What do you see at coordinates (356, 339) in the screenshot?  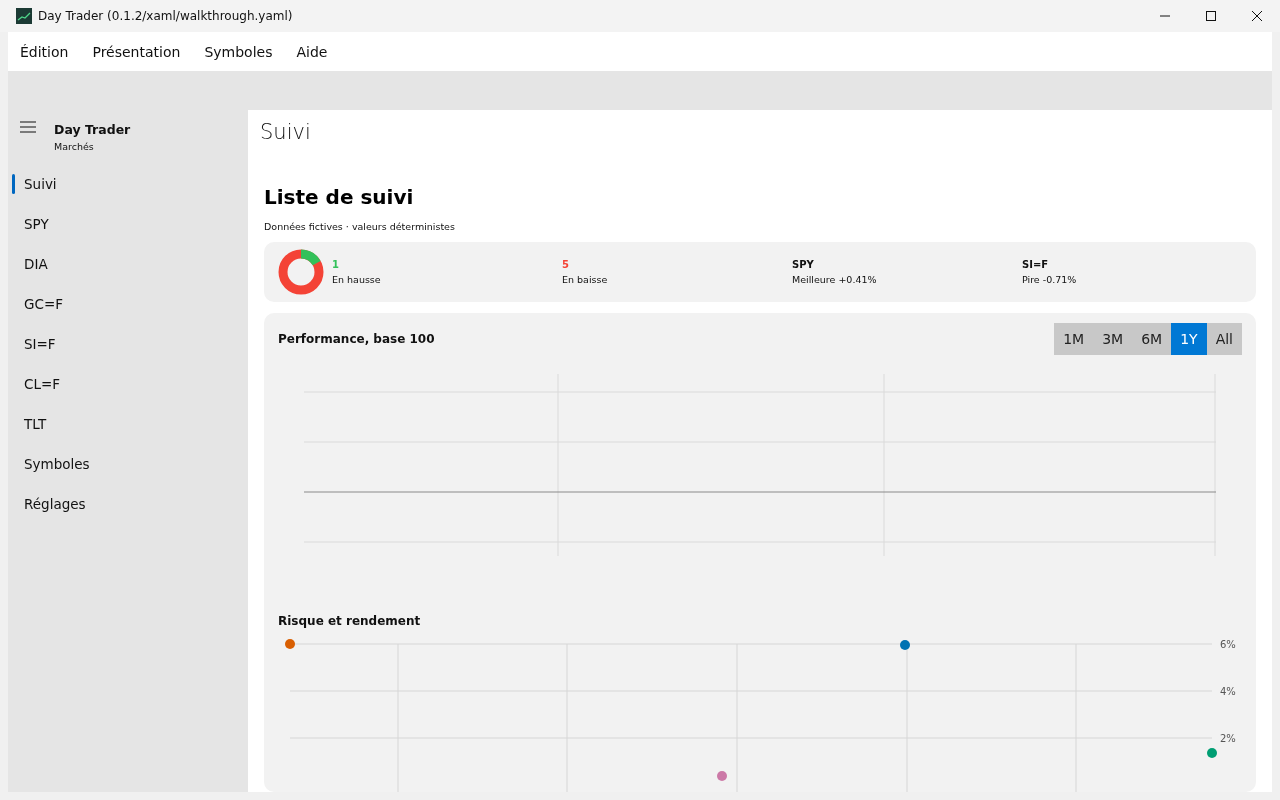 I see `chart-title: Performance, base 100` at bounding box center [356, 339].